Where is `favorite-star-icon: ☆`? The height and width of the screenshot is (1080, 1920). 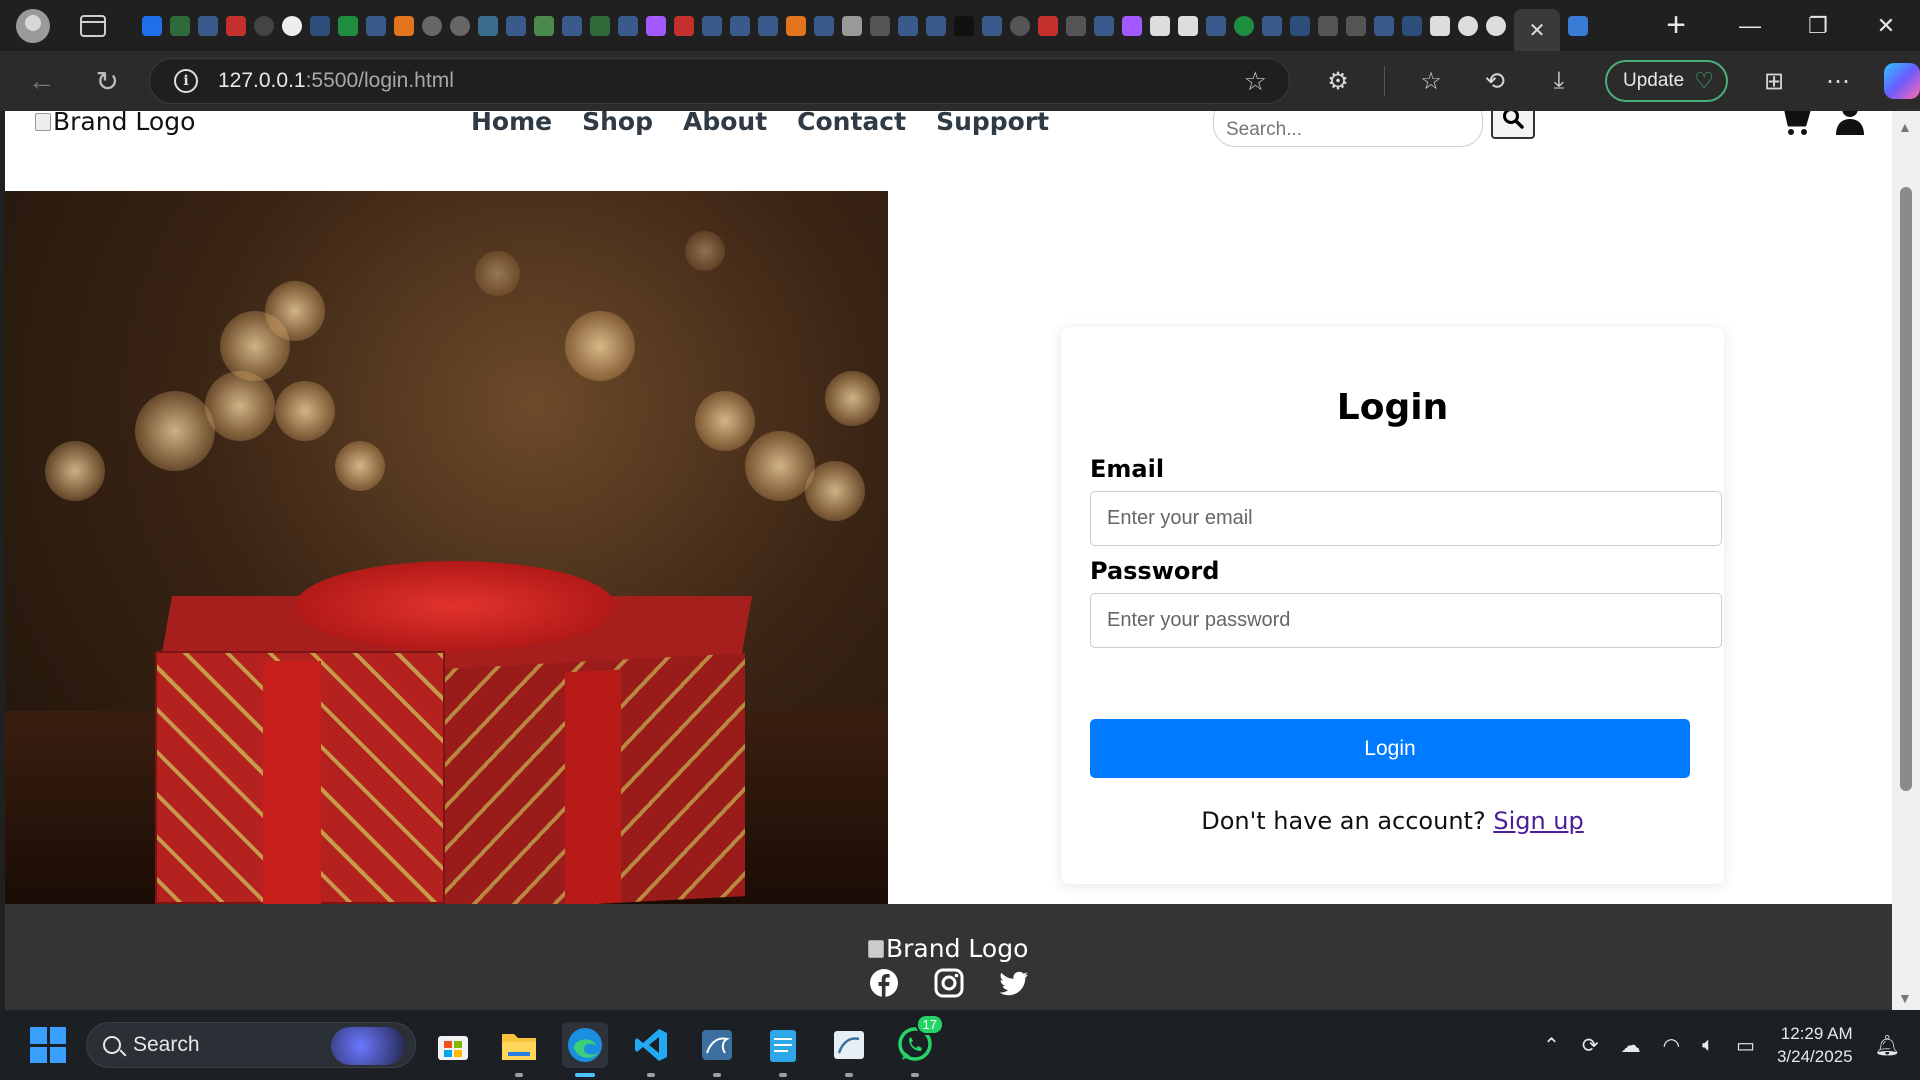 favorite-star-icon: ☆ is located at coordinates (1255, 81).